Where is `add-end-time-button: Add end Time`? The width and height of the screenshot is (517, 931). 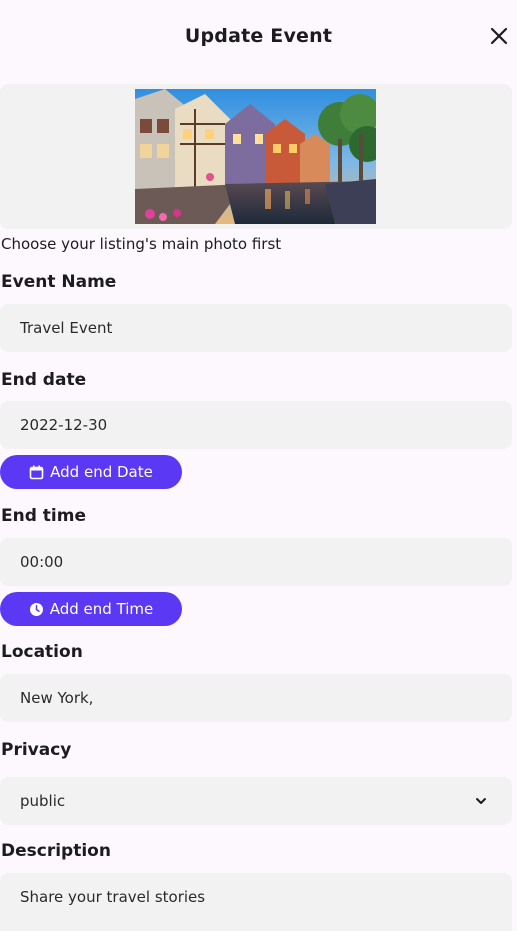
add-end-time-button: Add end Time is located at coordinates (91, 609).